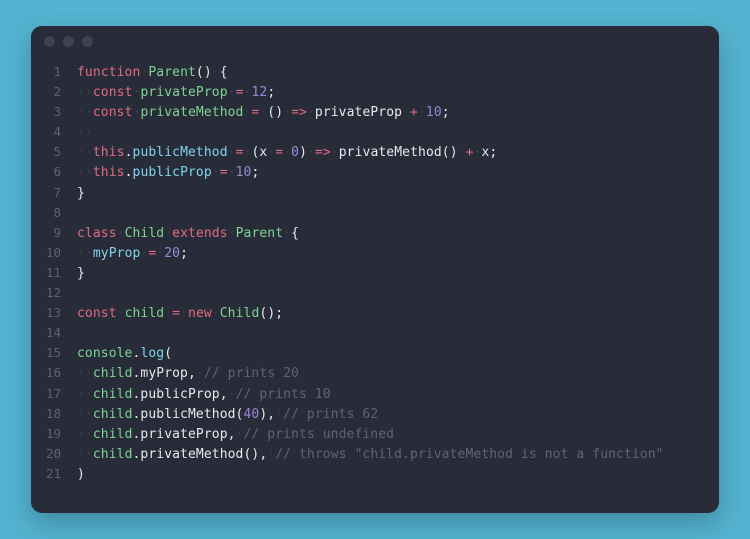 This screenshot has height=539, width=750. What do you see at coordinates (398, 435) in the screenshot?
I see `code-line-content: ··child.privateProp,·// prints undefined` at bounding box center [398, 435].